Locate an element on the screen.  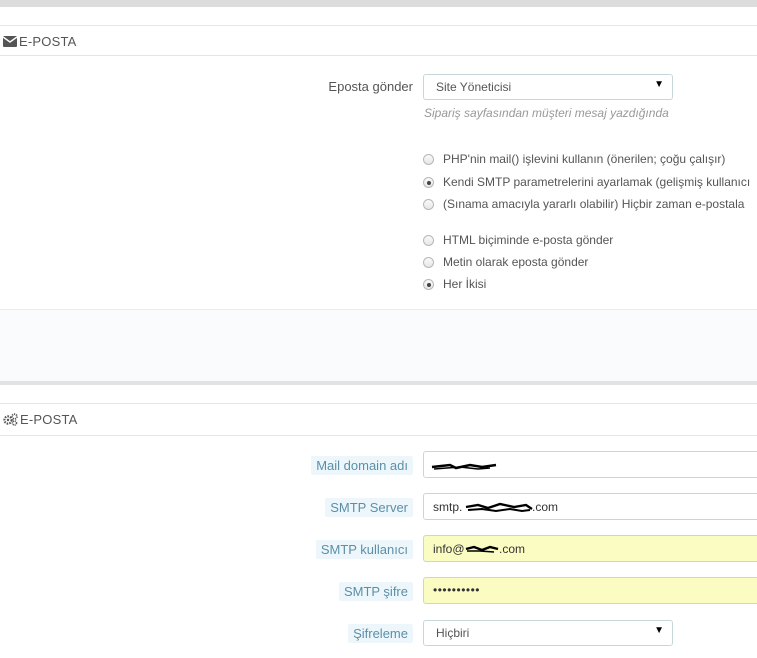
gears-icon is located at coordinates (10, 421).